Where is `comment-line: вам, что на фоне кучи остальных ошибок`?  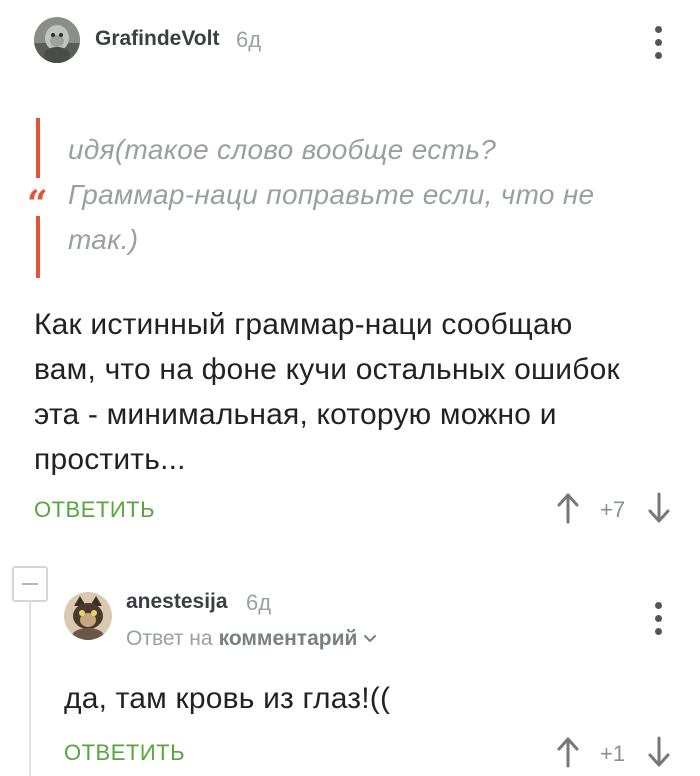 comment-line: вам, что на фоне кучи остальных ошибок is located at coordinates (327, 369).